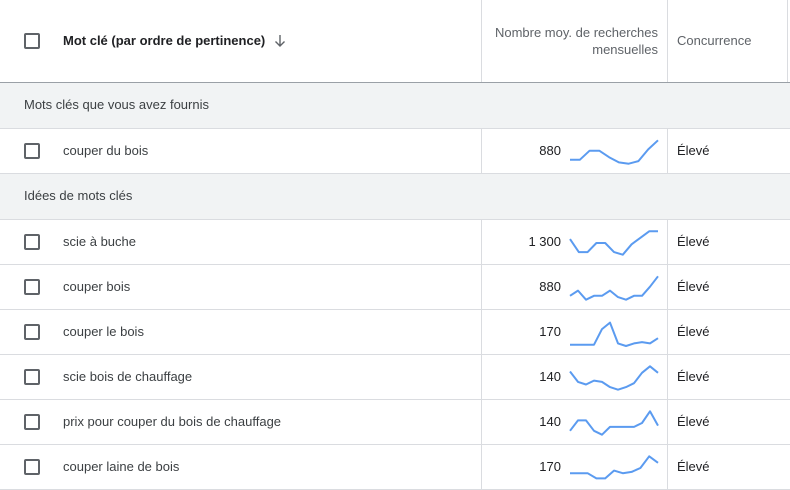 The height and width of the screenshot is (490, 790). I want to click on table-row: couper laine de bois 170 Élevé, so click(395, 467).